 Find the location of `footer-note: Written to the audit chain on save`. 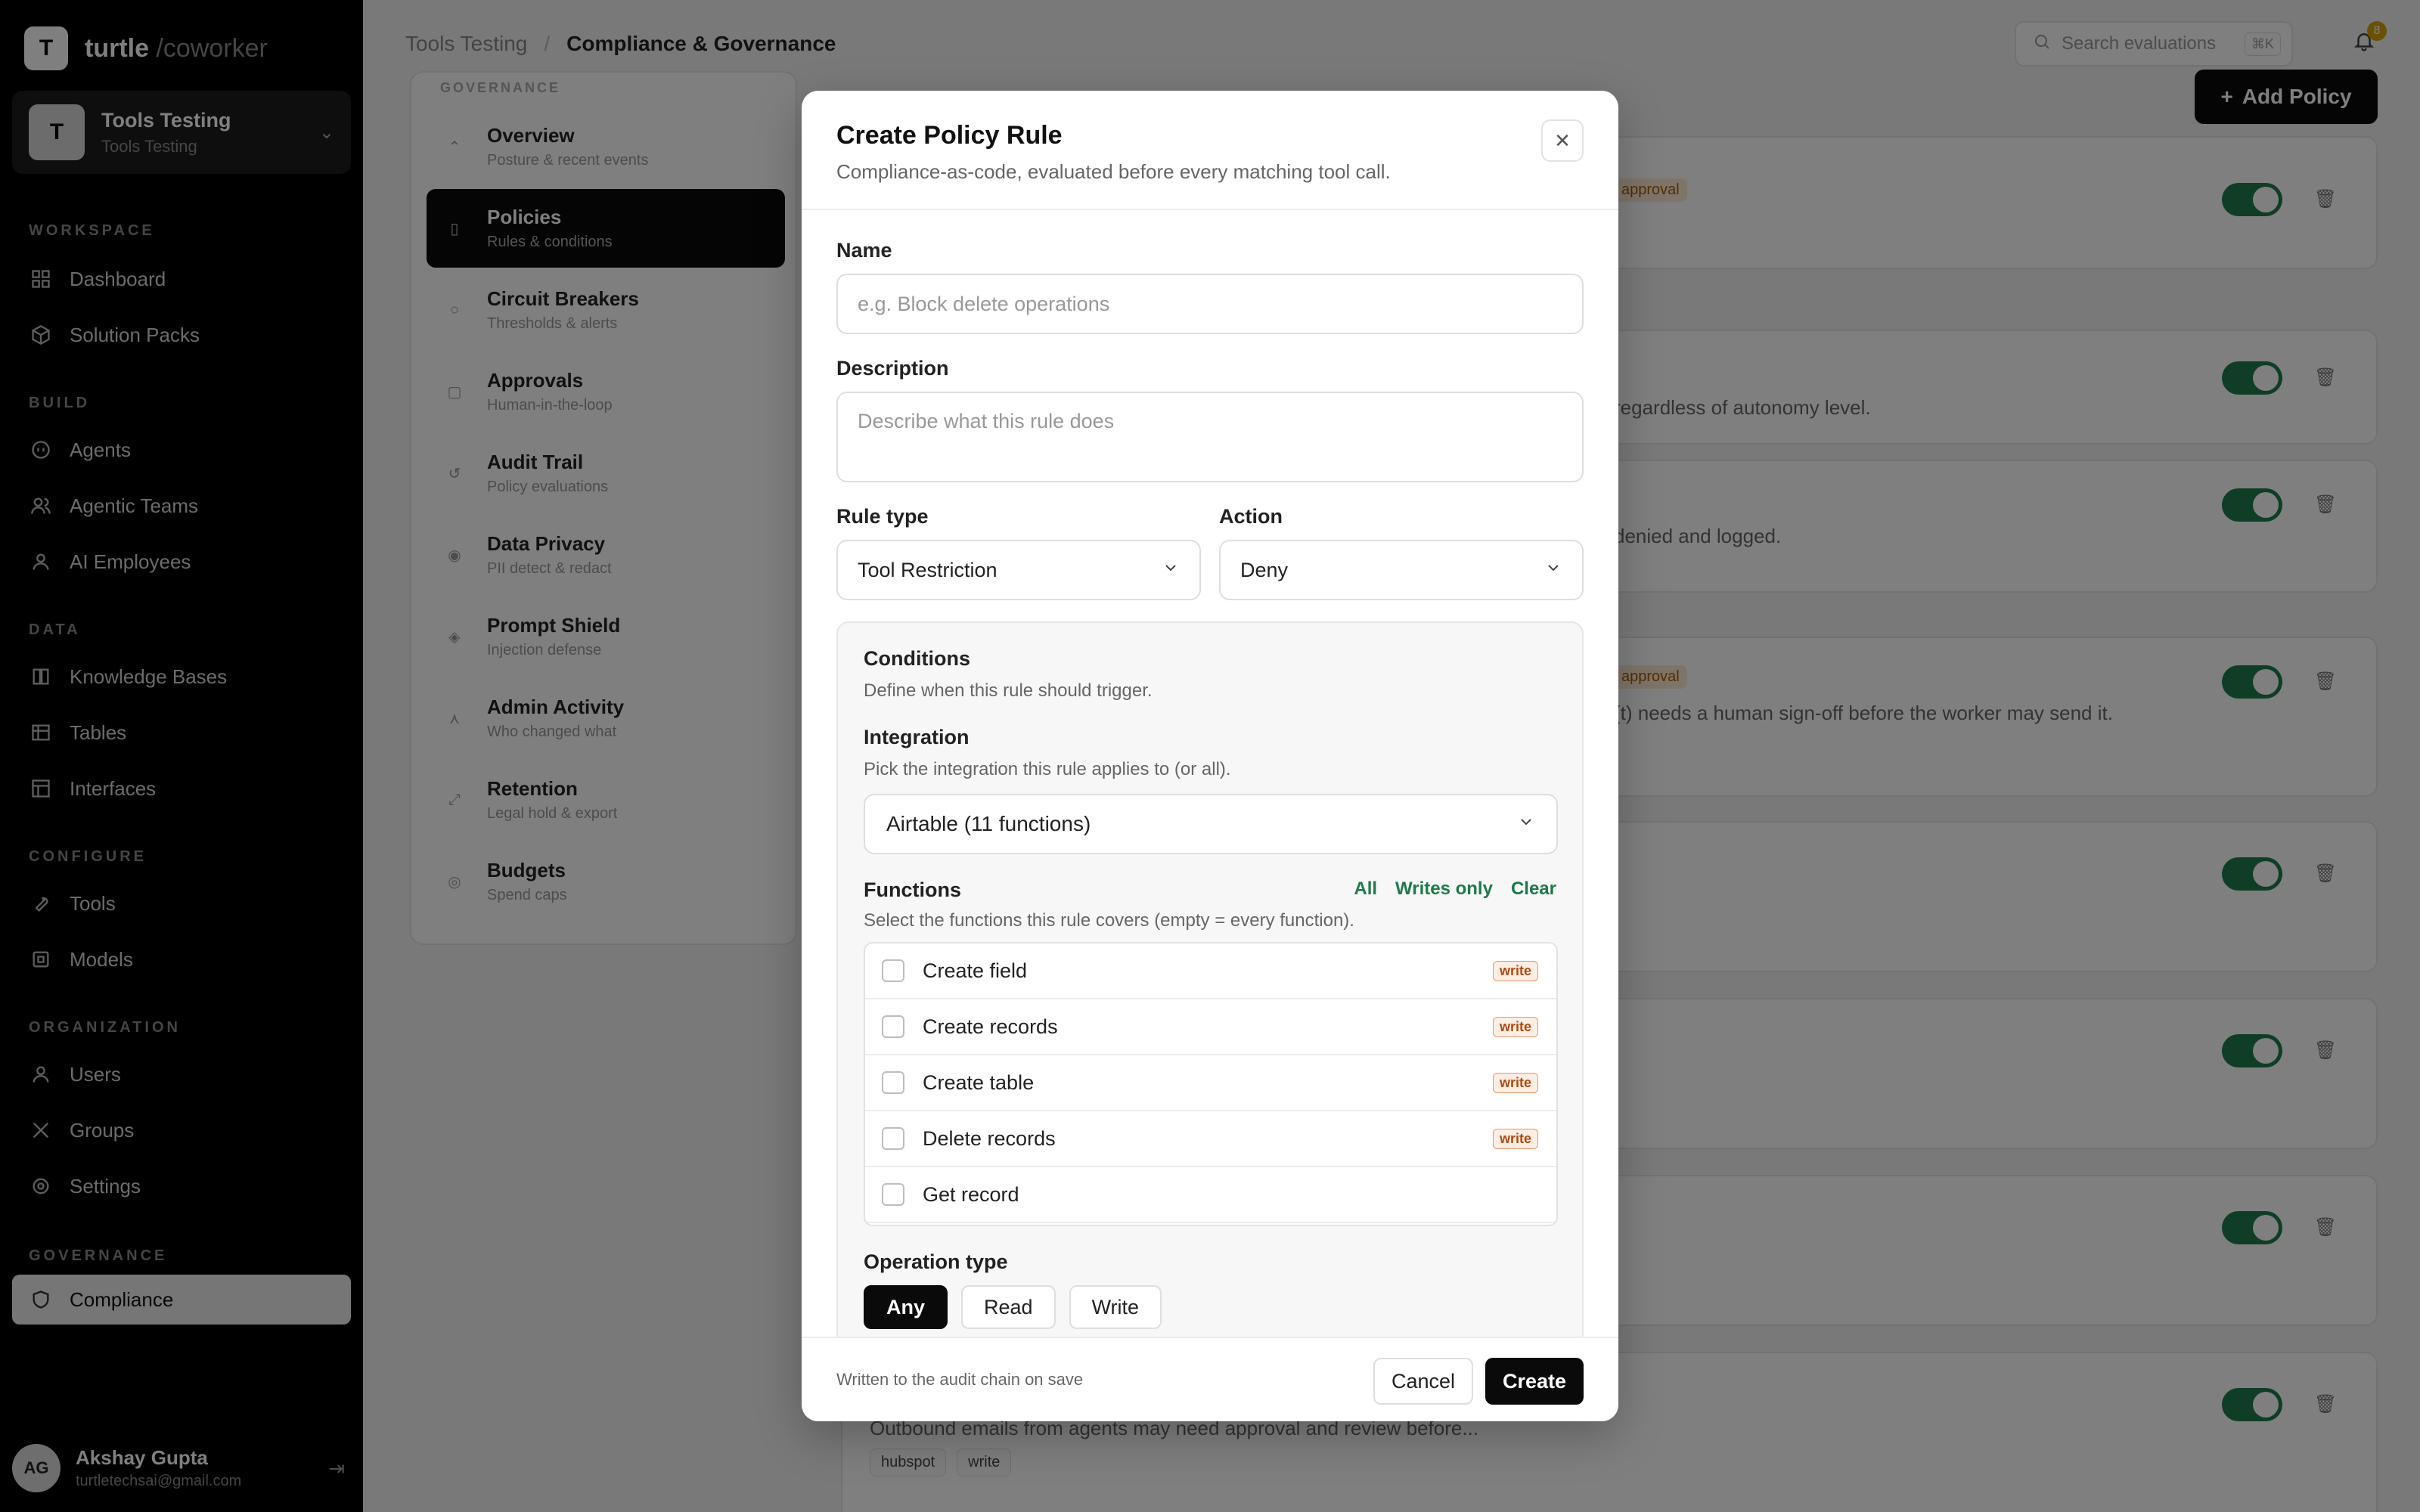

footer-note: Written to the audit chain on save is located at coordinates (960, 1379).